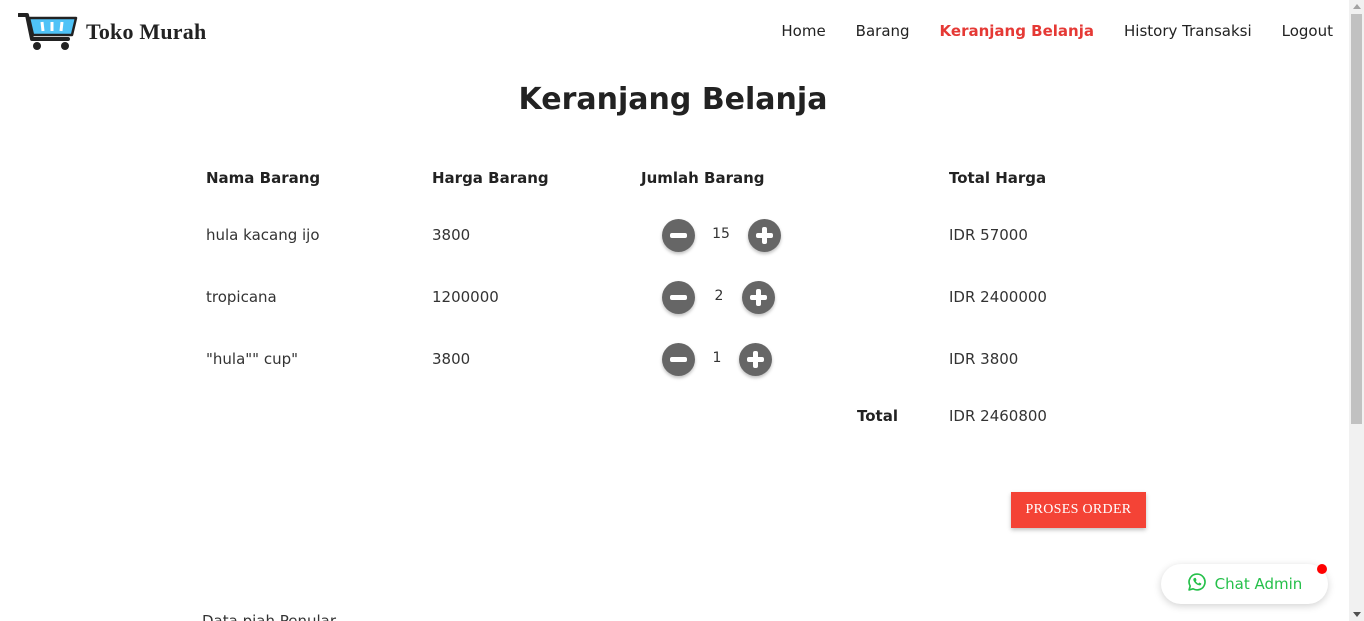 This screenshot has height=621, width=1364. I want to click on chat-admin-label: Chat Admin, so click(1258, 584).